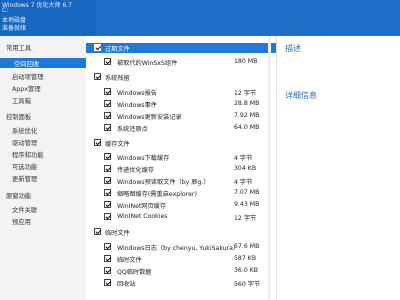  Describe the element at coordinates (247, 115) in the screenshot. I see `item-size: 7.92 MB` at that location.